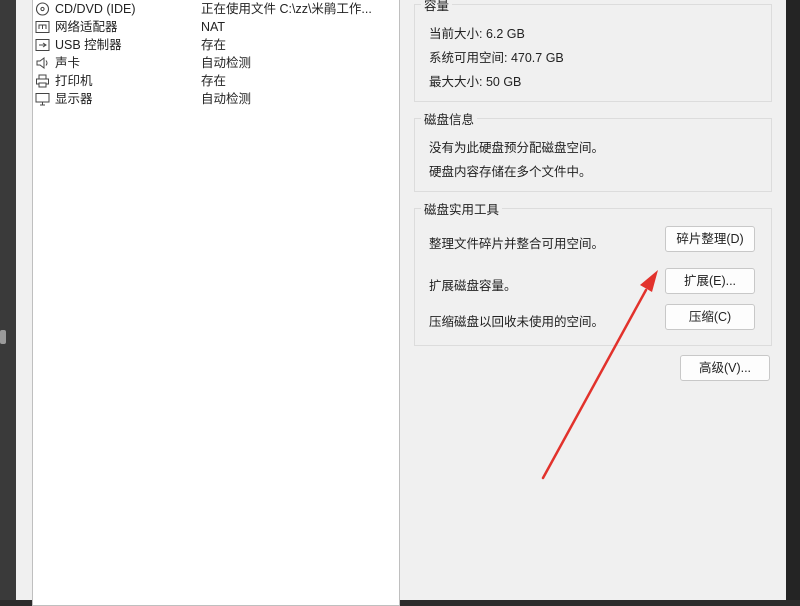 The image size is (800, 606). I want to click on arrow-shaft, so click(594, 384).